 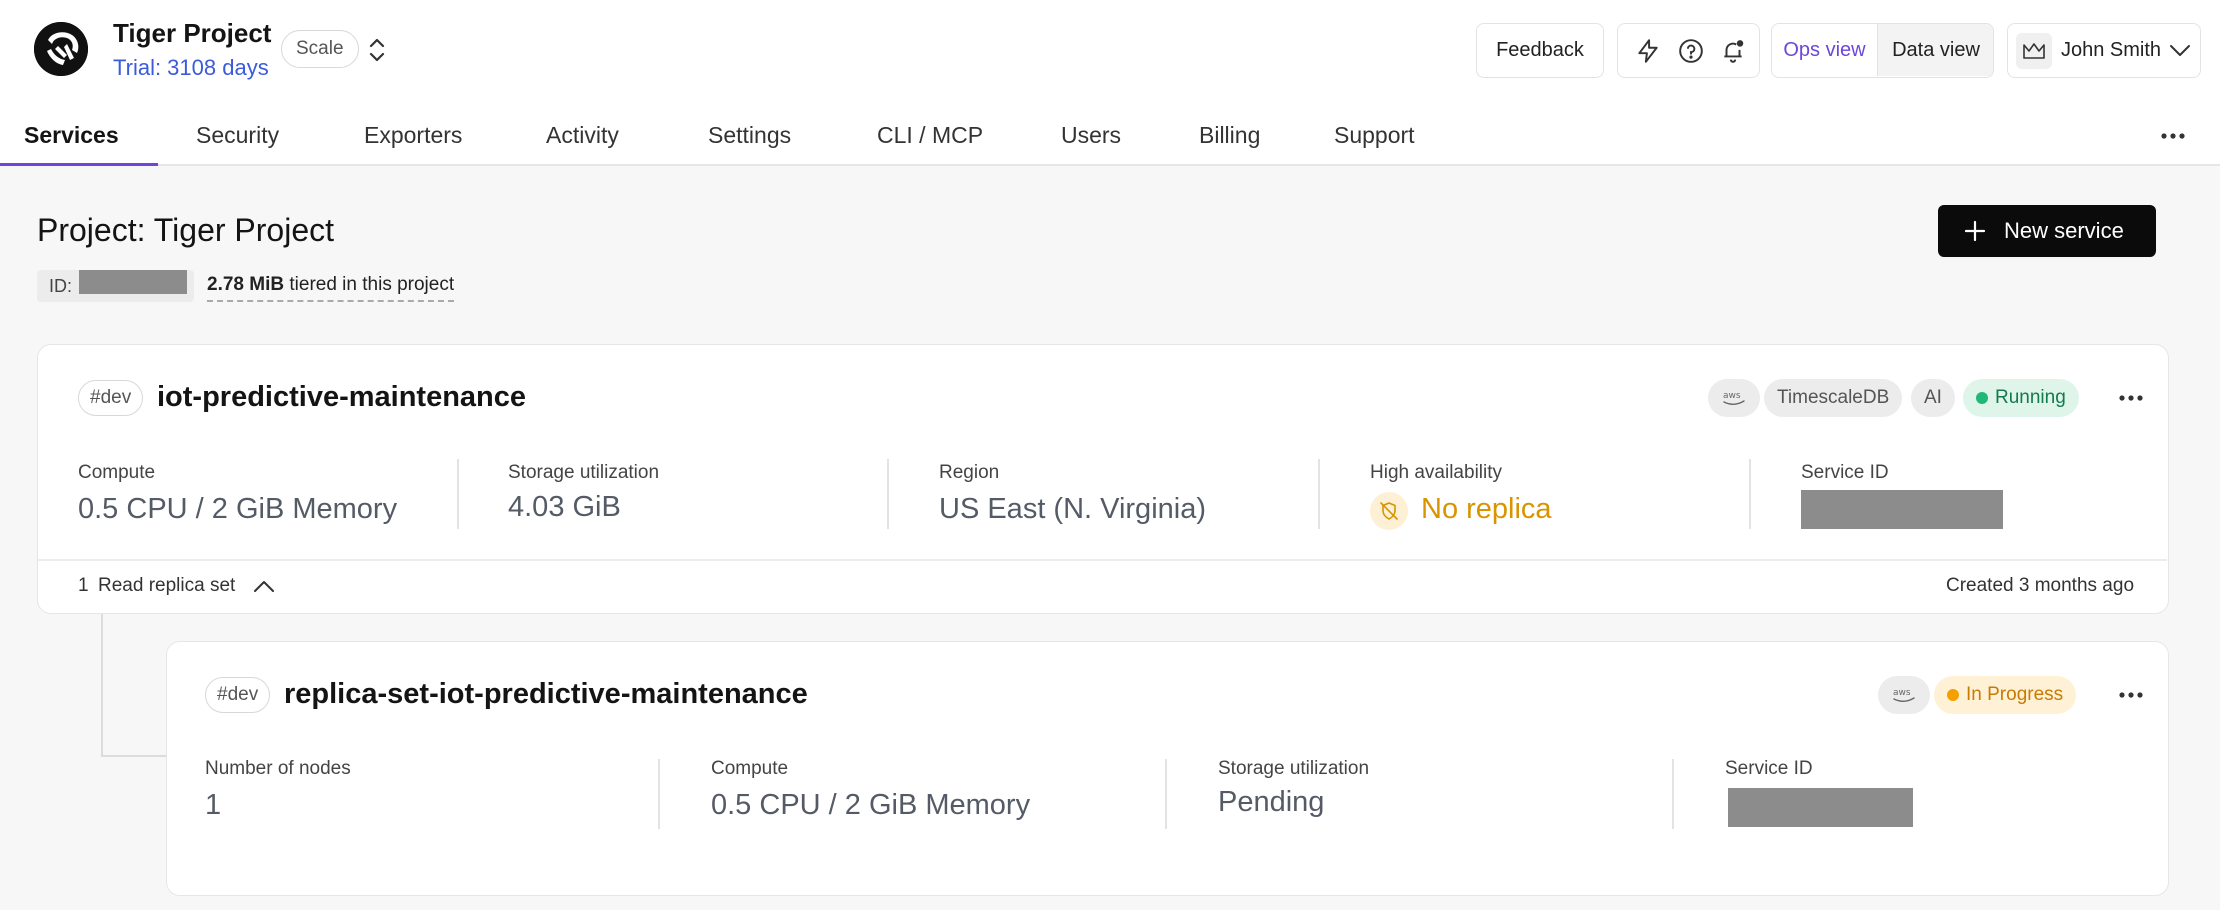 I want to click on user-menu-button: John Smith, so click(x=2104, y=50).